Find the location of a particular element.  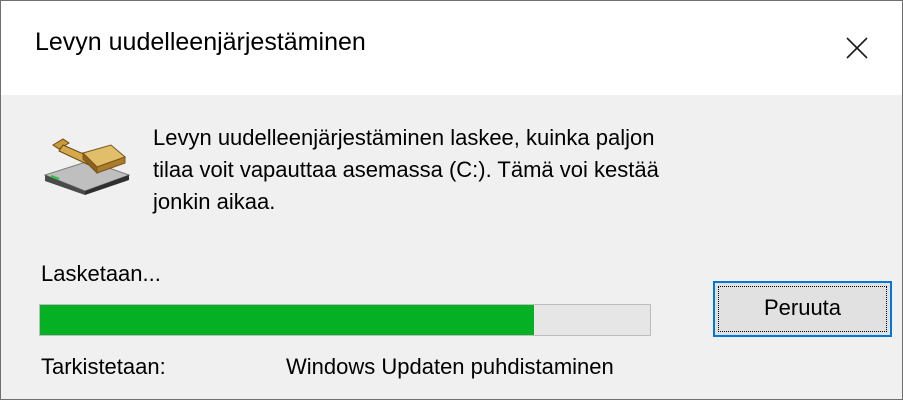

checking-label: Tarkistetaan: is located at coordinates (103, 366).